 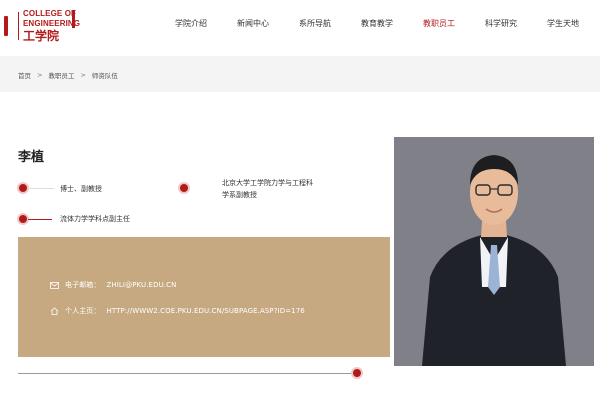 What do you see at coordinates (191, 23) in the screenshot?
I see `nav-item-about: 学院介绍` at bounding box center [191, 23].